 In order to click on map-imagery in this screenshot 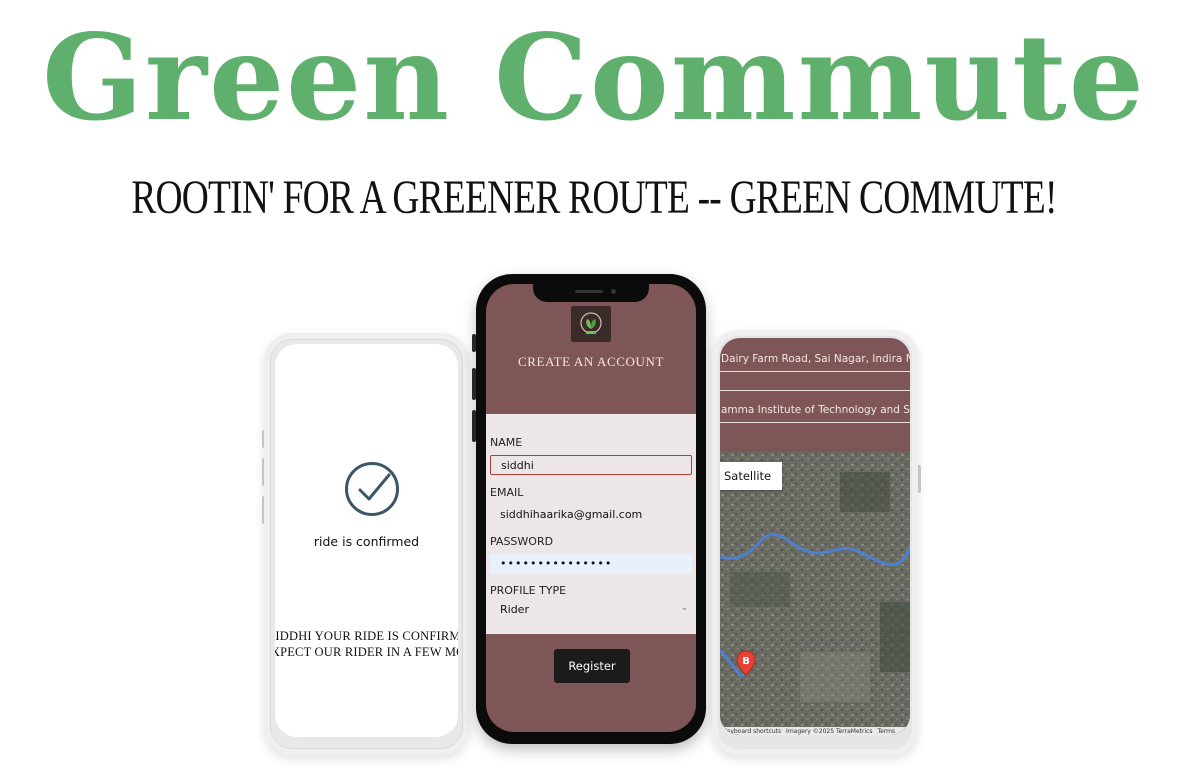, I will do `click(815, 593)`.